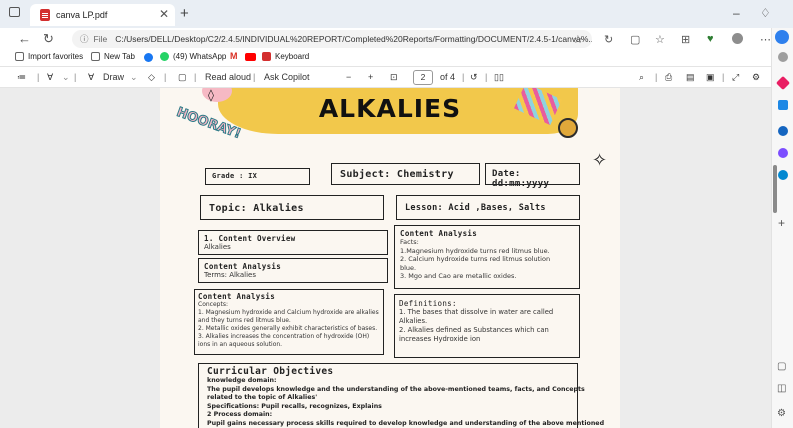 The height and width of the screenshot is (428, 793). Describe the element at coordinates (641, 77) in the screenshot. I see `search-icon: ⌕` at that location.